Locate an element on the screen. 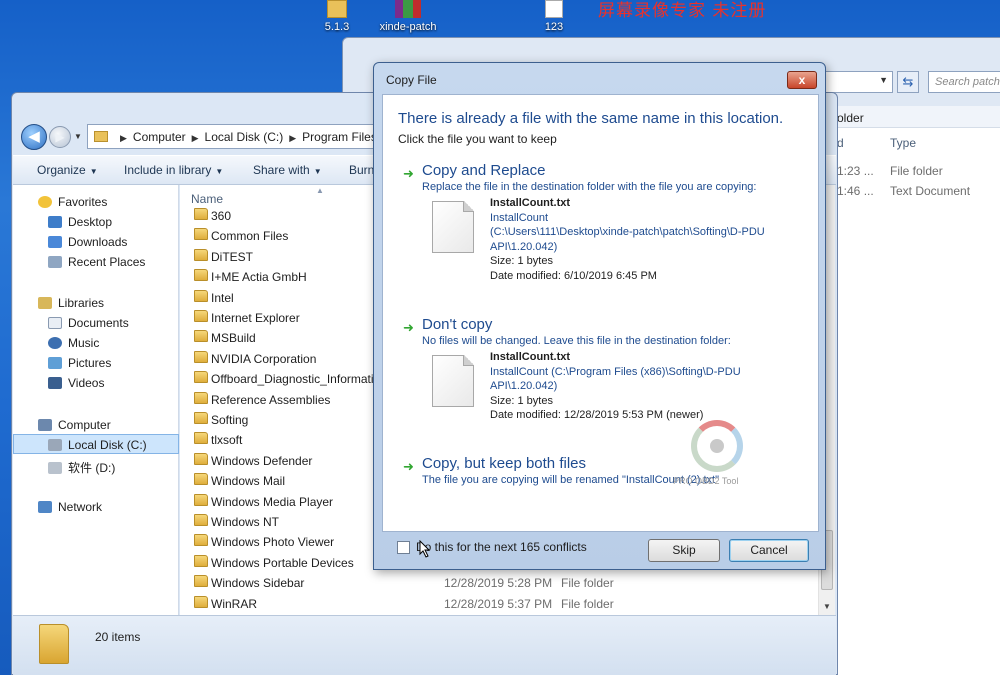  desktop-icon-label: xinde-patch is located at coordinates (408, 27).